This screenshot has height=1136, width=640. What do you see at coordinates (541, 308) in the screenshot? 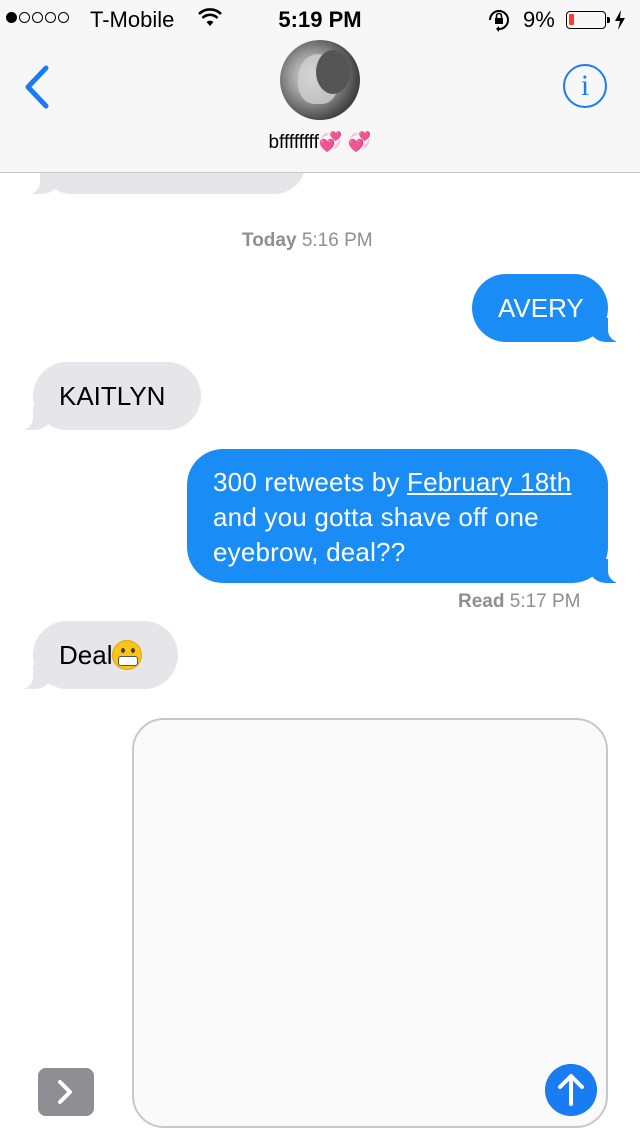
I see `message-text: AVERY` at bounding box center [541, 308].